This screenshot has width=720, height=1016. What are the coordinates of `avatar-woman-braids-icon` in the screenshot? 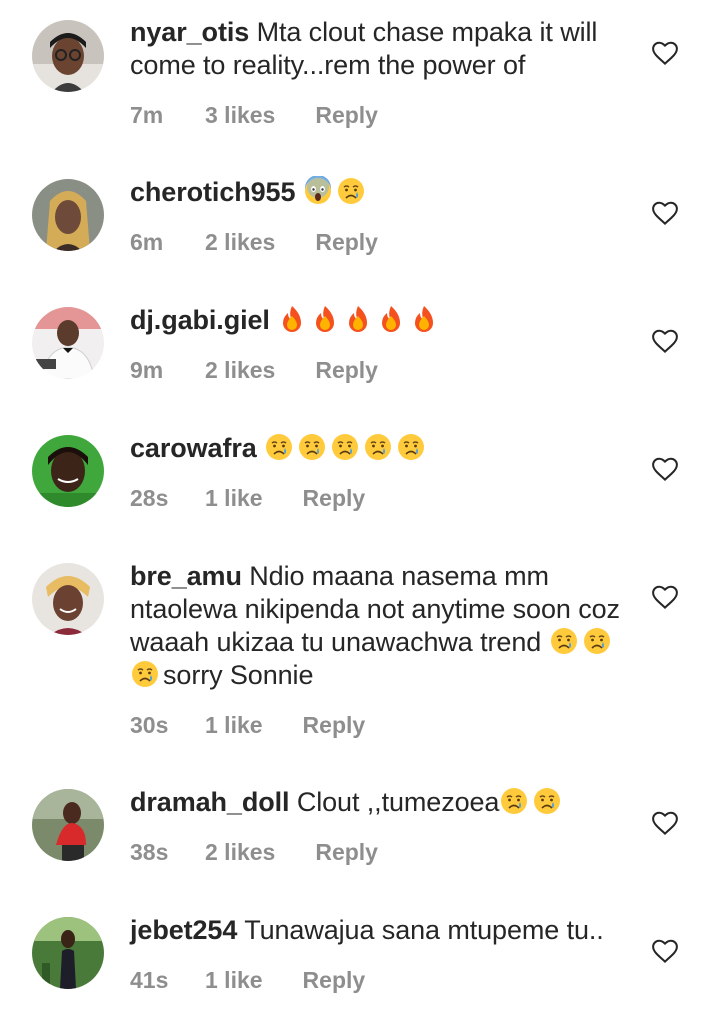 It's located at (68, 215).